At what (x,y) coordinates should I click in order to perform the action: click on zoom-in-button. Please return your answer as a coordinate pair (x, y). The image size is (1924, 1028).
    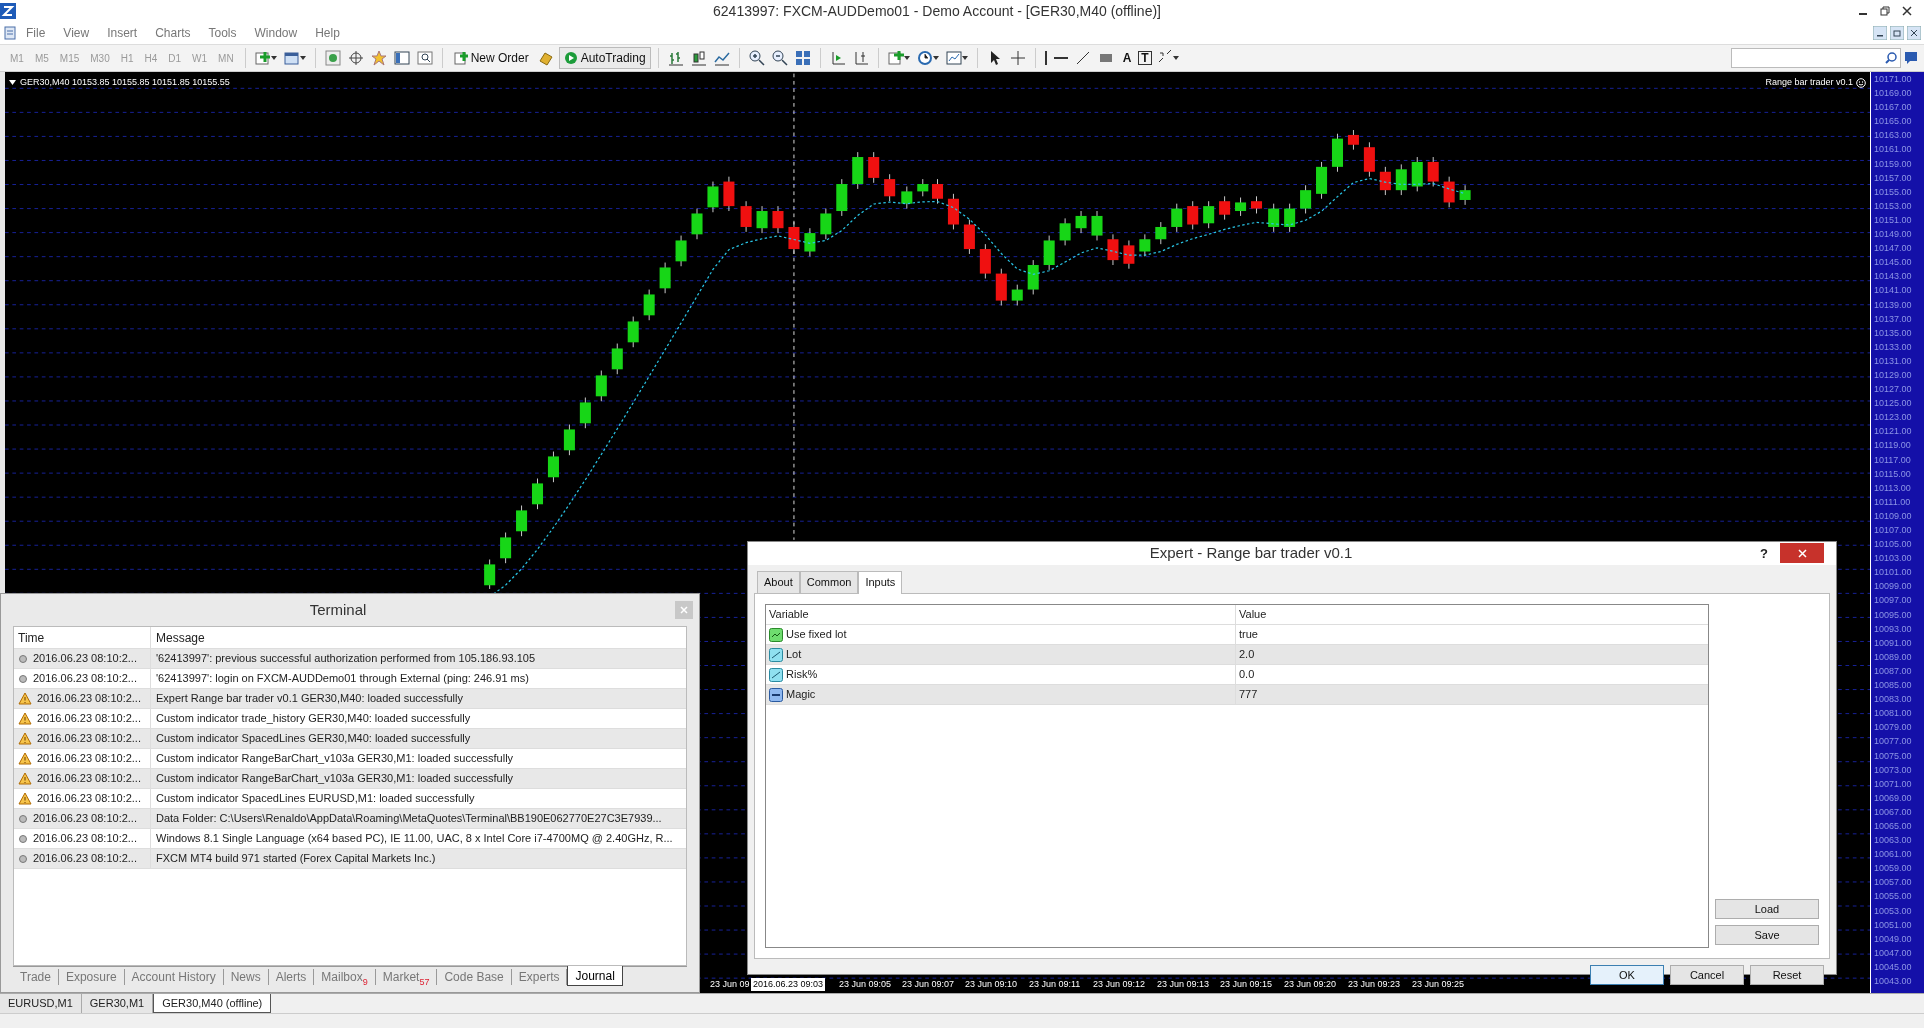
    Looking at the image, I should click on (756, 58).